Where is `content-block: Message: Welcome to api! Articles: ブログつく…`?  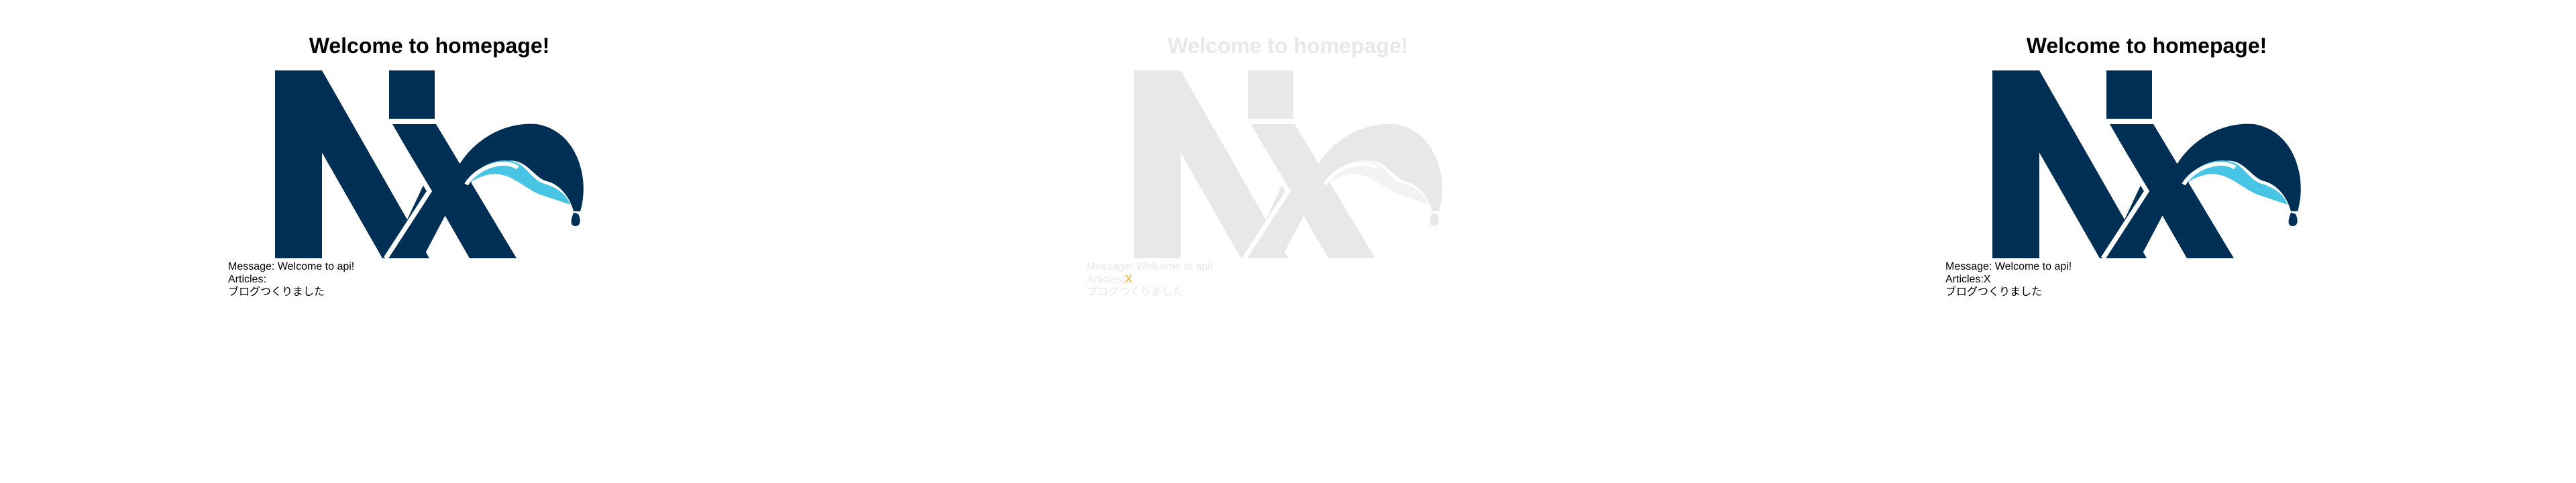
content-block: Message: Welcome to api! Articles: ブログつく… is located at coordinates (291, 279).